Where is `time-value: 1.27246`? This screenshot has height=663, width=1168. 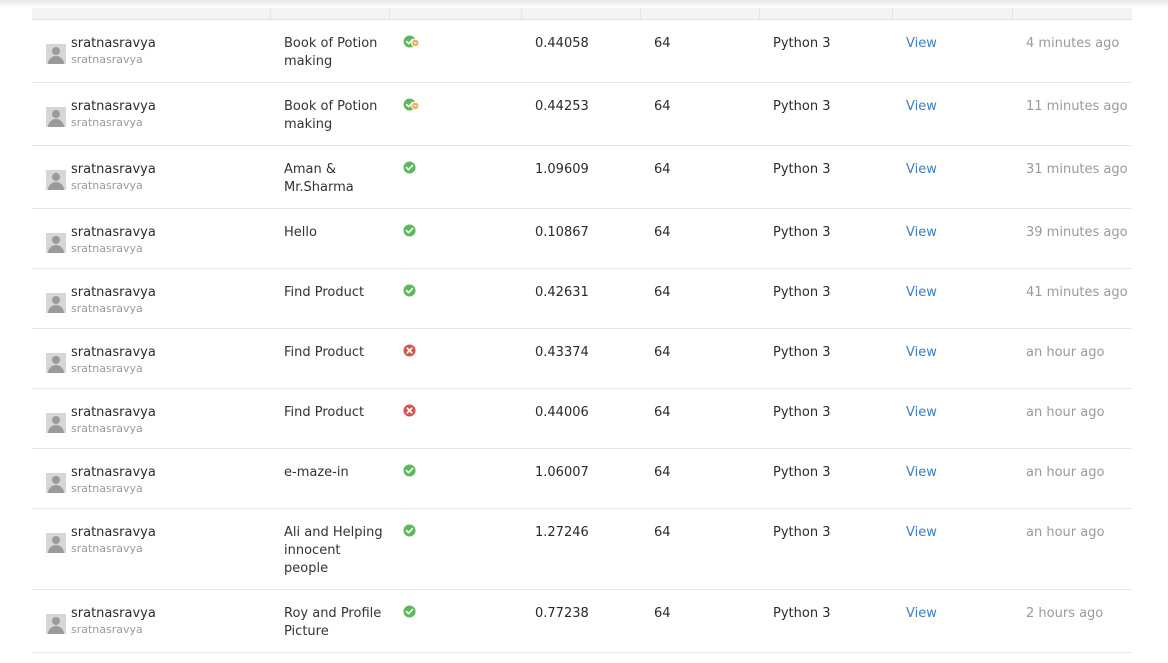
time-value: 1.27246 is located at coordinates (562, 532).